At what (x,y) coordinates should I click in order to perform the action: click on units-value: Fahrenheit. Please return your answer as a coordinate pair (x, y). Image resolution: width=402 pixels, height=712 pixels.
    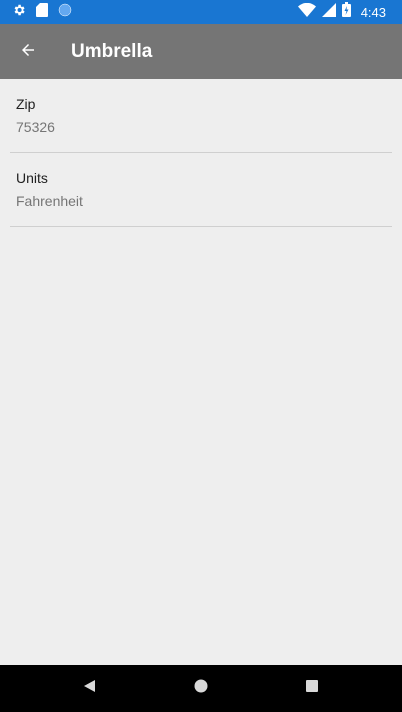
    Looking at the image, I should click on (49, 201).